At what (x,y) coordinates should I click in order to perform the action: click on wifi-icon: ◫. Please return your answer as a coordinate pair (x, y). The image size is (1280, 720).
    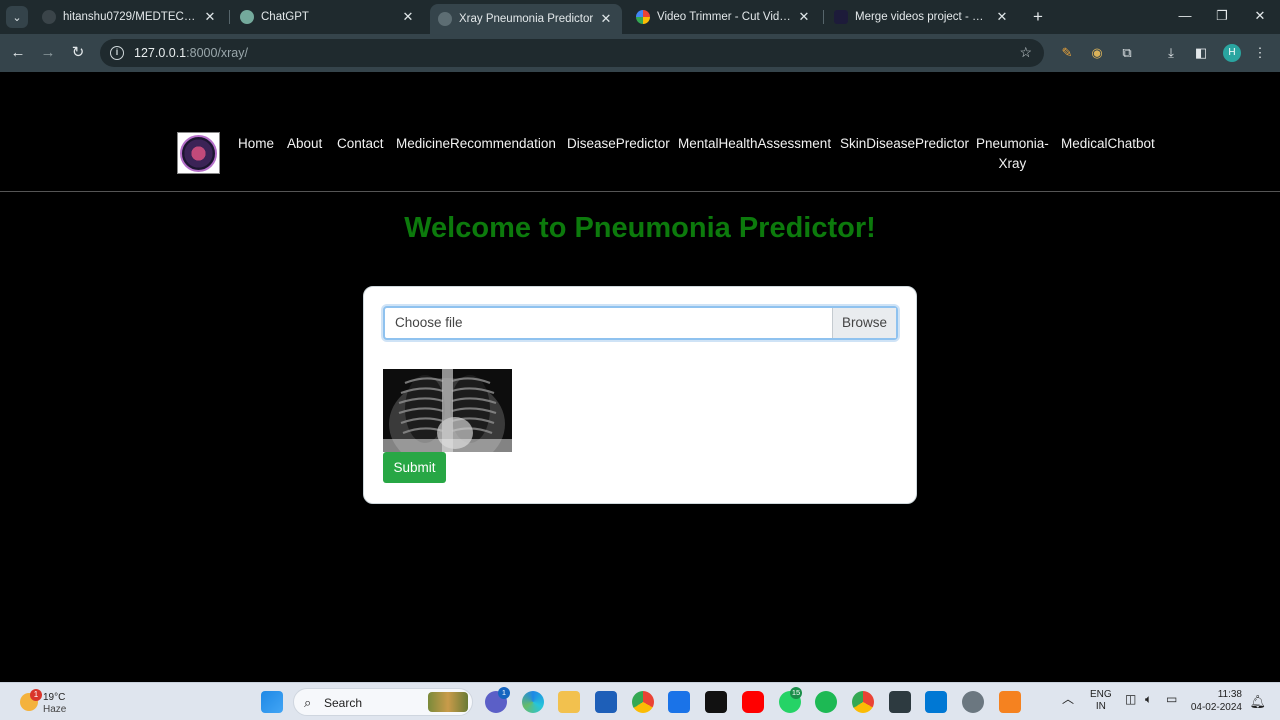
    Looking at the image, I should click on (1130, 699).